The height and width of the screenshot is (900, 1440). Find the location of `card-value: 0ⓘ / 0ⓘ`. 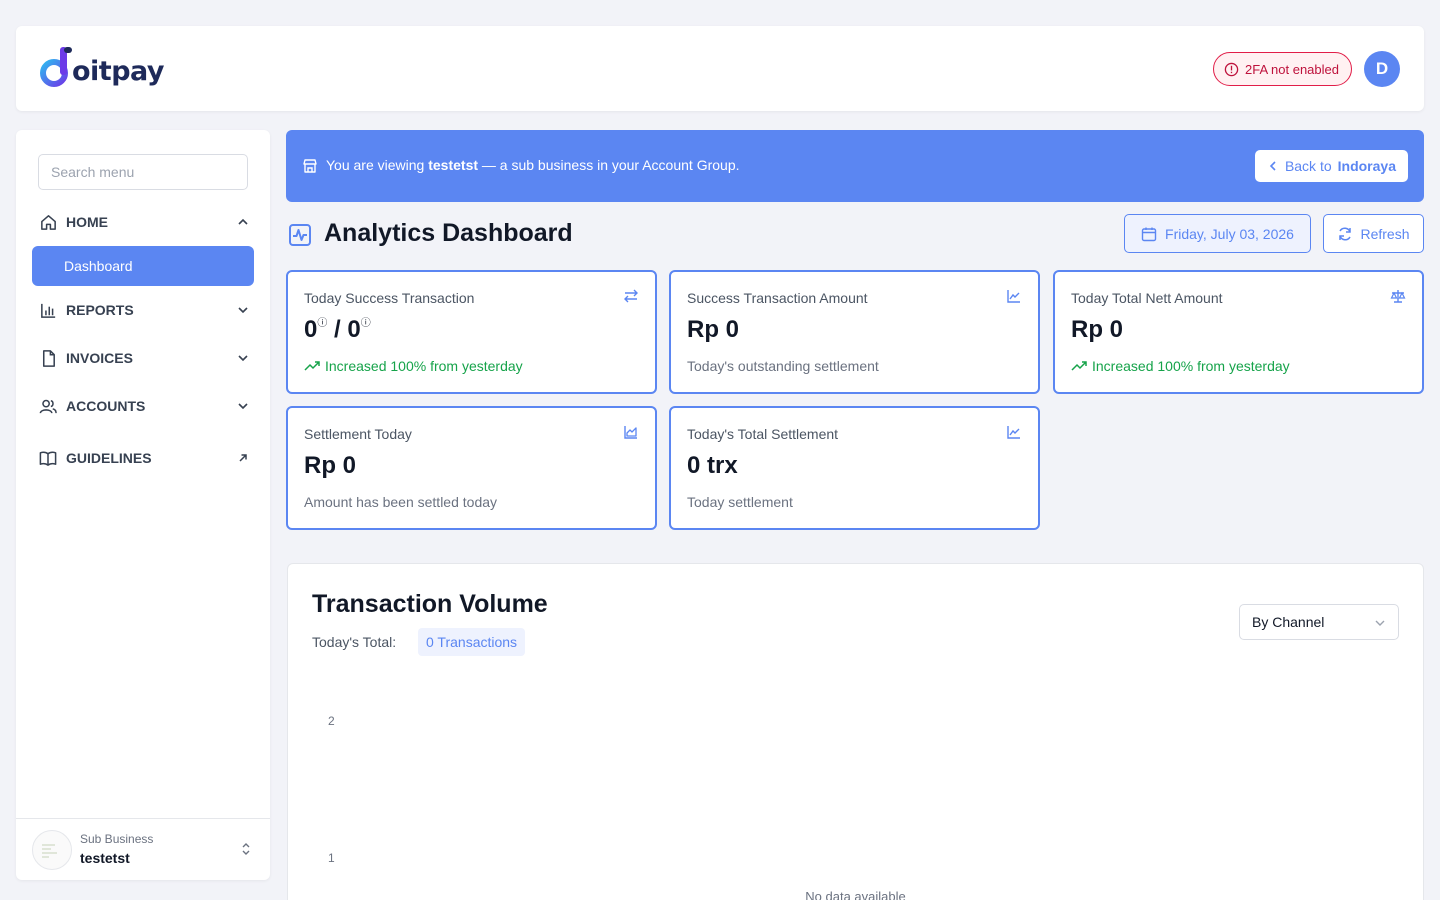

card-value: 0ⓘ / 0ⓘ is located at coordinates (337, 329).